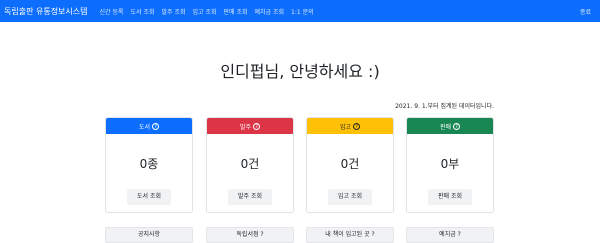 The width and height of the screenshot is (600, 243). What do you see at coordinates (144, 127) in the screenshot?
I see `card-books-title: 도서` at bounding box center [144, 127].